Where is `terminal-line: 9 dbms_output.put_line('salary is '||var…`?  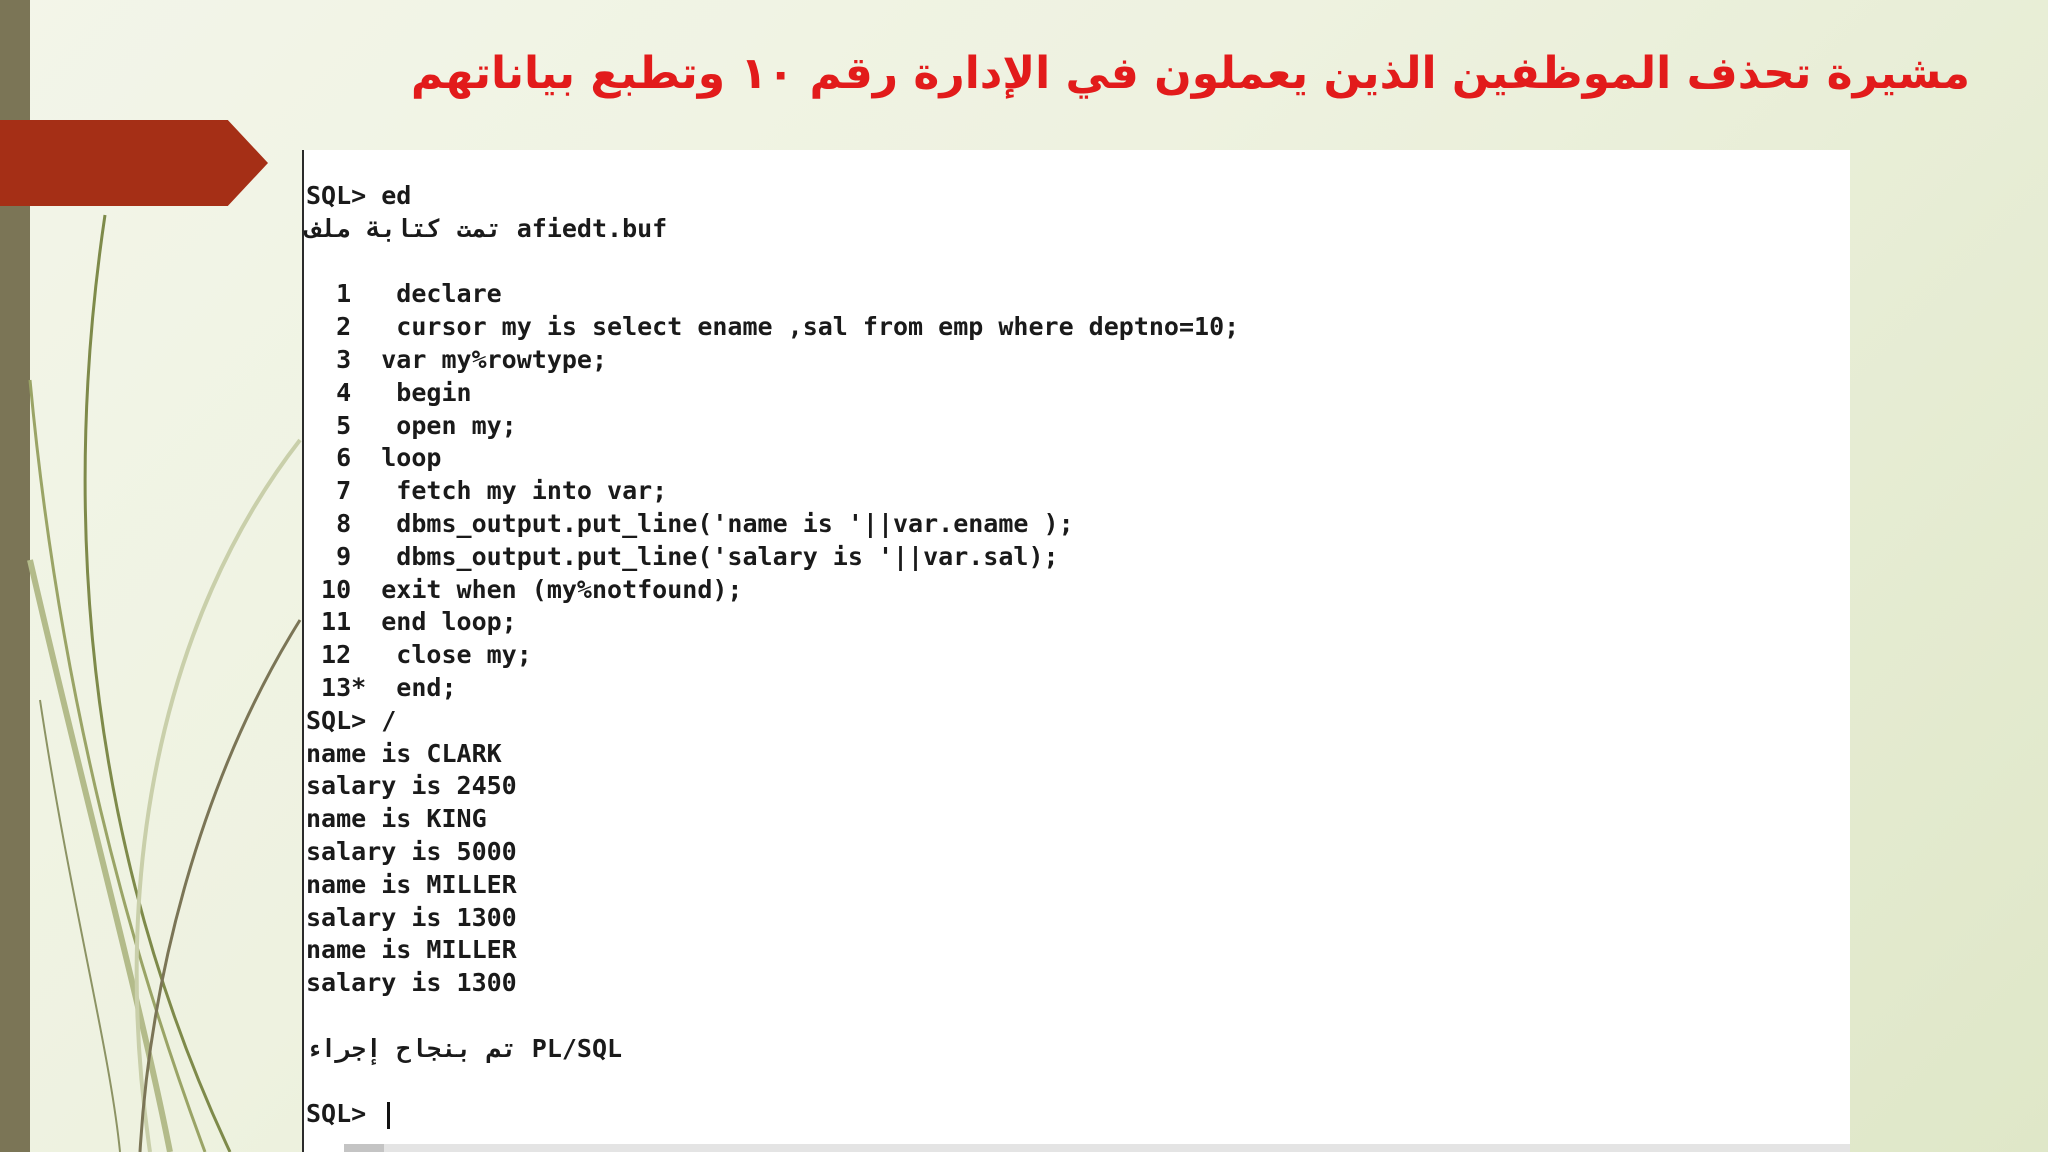 terminal-line: 9 dbms_output.put_line('salary is '||var… is located at coordinates (772, 557).